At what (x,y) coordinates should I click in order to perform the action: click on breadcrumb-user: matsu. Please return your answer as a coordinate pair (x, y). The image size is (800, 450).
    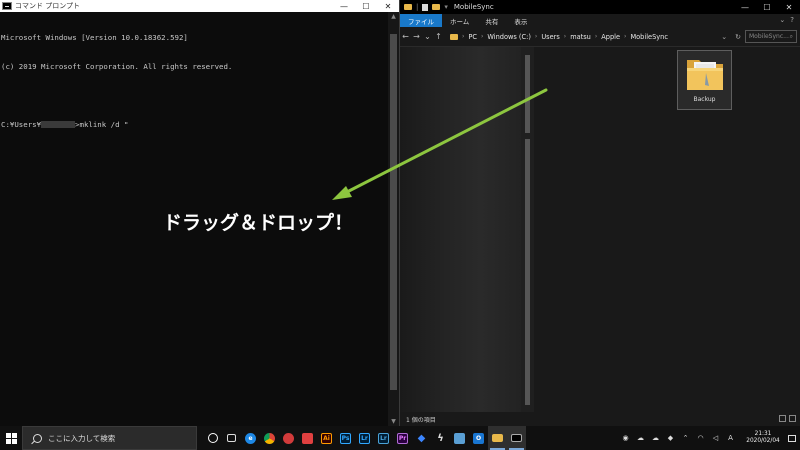
    Looking at the image, I should click on (580, 37).